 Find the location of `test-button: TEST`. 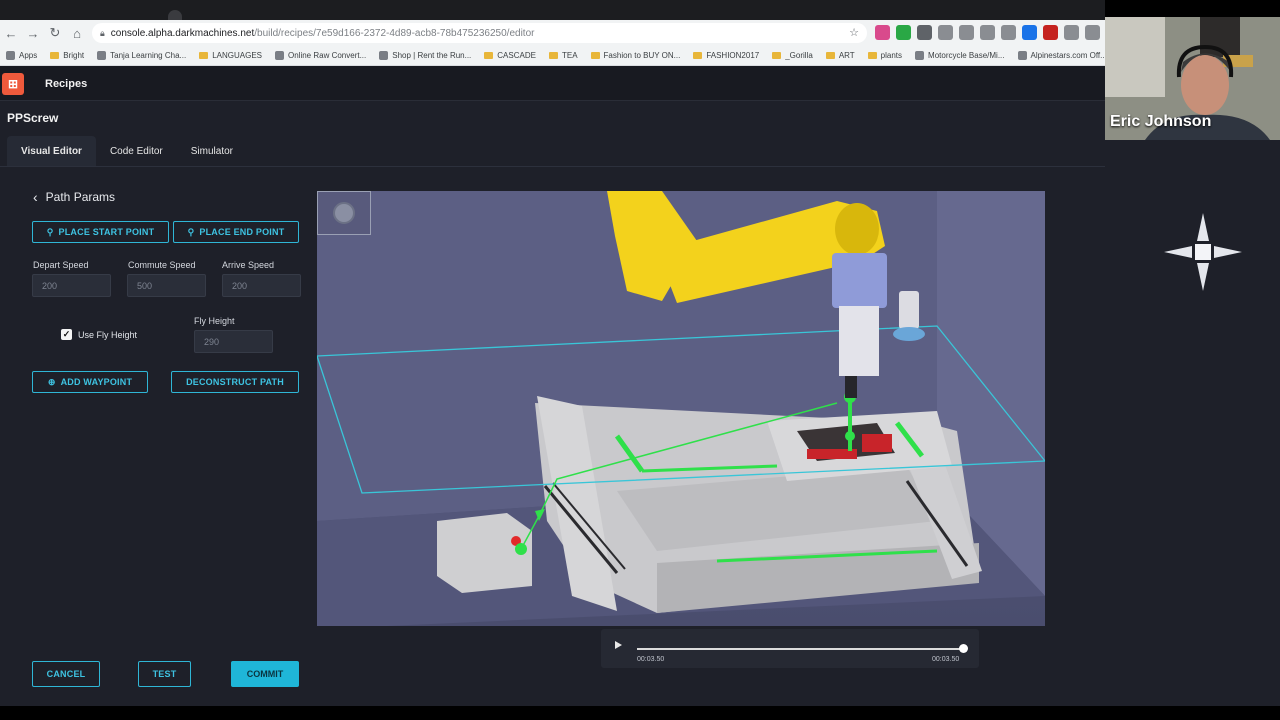

test-button: TEST is located at coordinates (164, 674).